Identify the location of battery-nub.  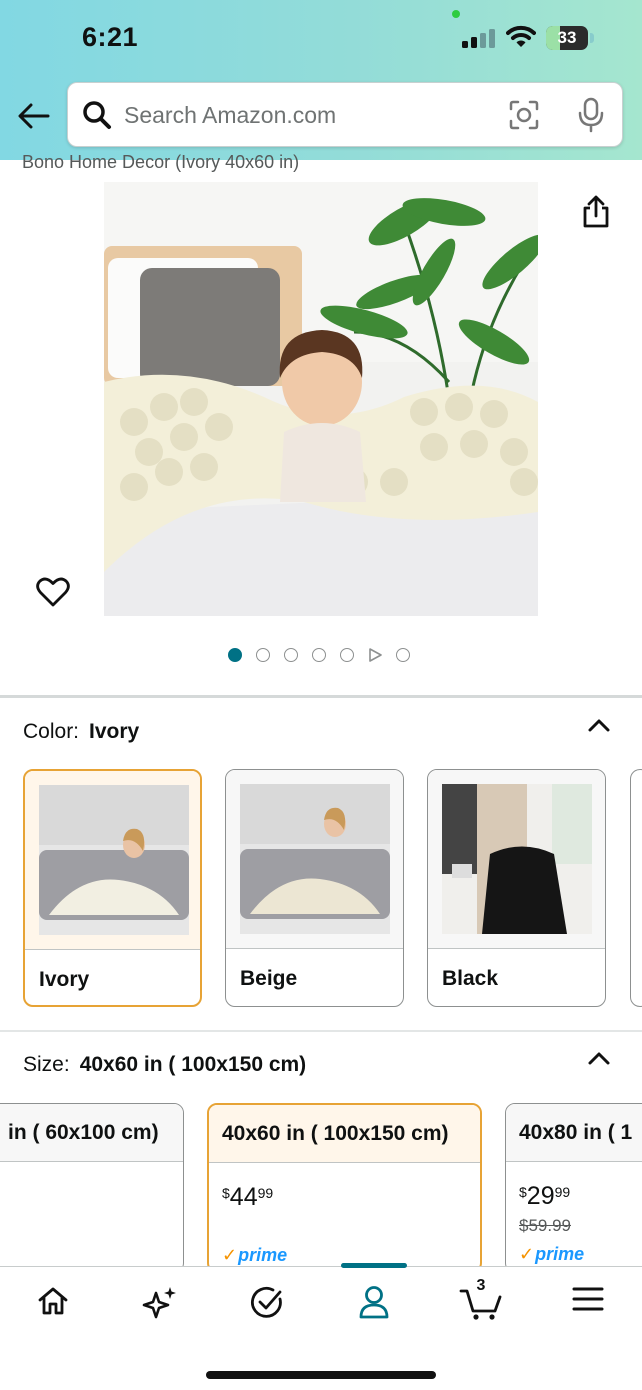
(592, 38).